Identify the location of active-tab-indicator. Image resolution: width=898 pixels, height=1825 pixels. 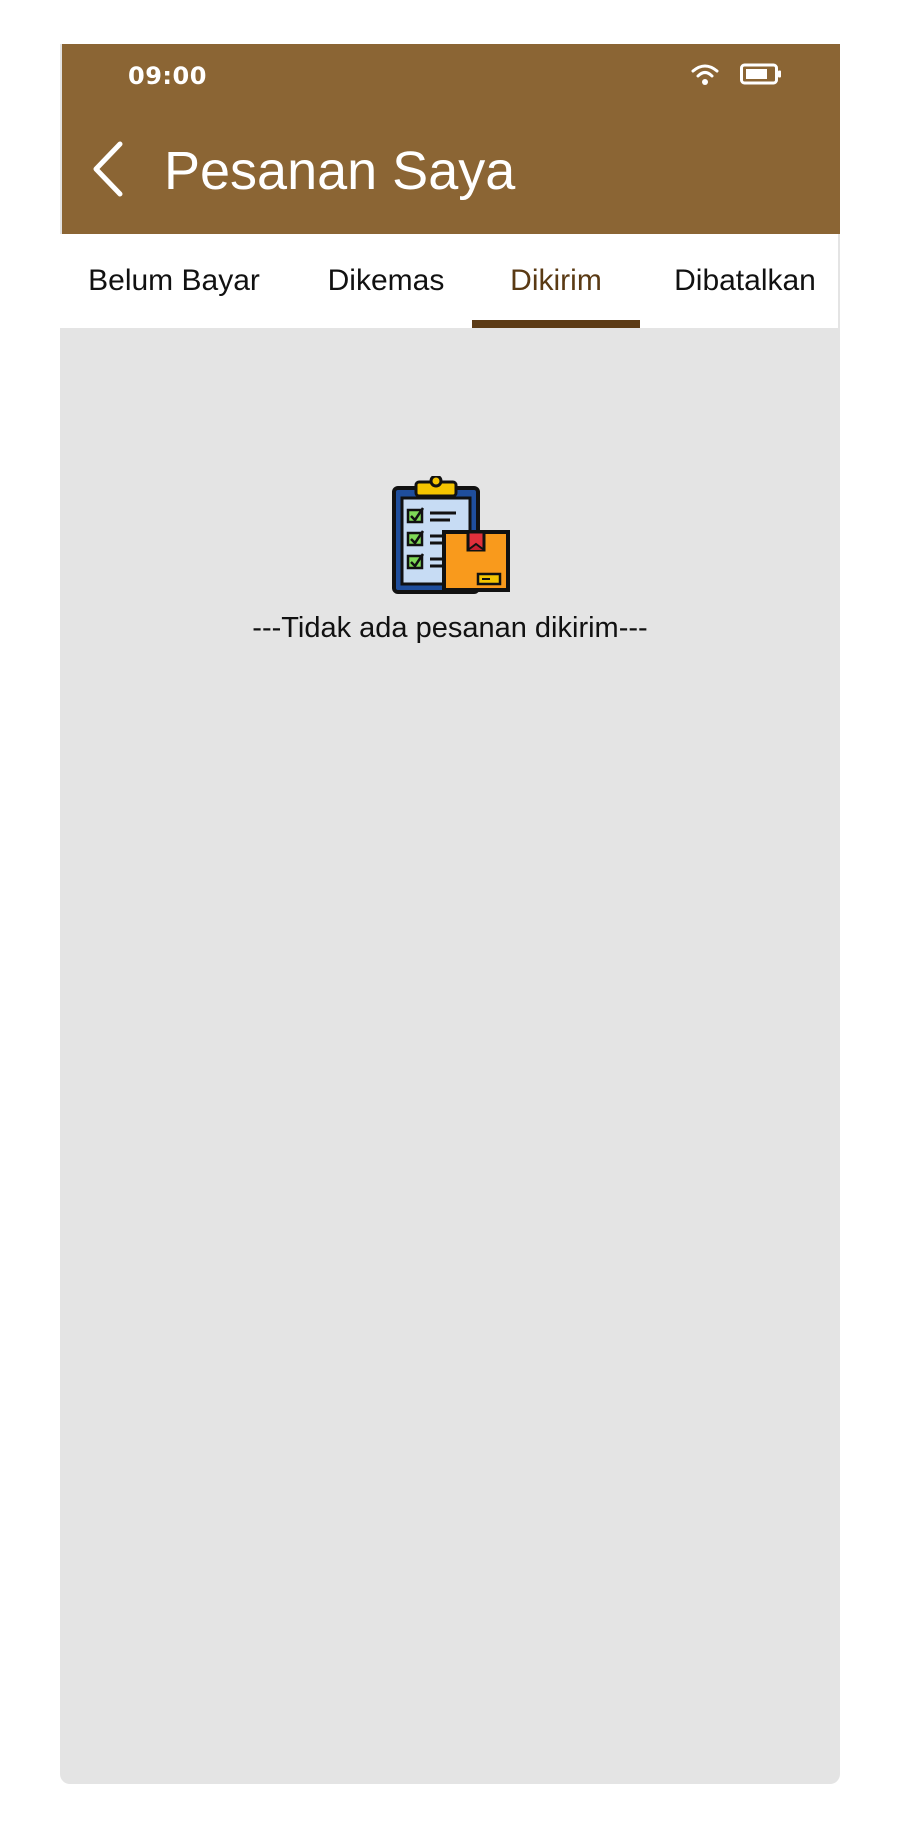
(556, 324).